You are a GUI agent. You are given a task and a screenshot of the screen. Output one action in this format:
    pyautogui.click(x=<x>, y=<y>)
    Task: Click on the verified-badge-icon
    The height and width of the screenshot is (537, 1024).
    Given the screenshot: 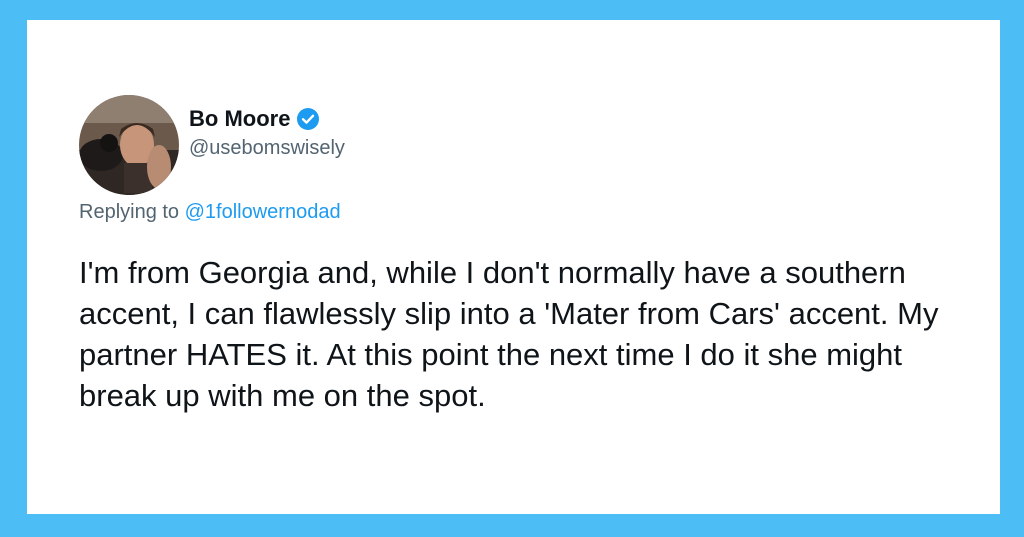 What is the action you would take?
    pyautogui.click(x=308, y=119)
    